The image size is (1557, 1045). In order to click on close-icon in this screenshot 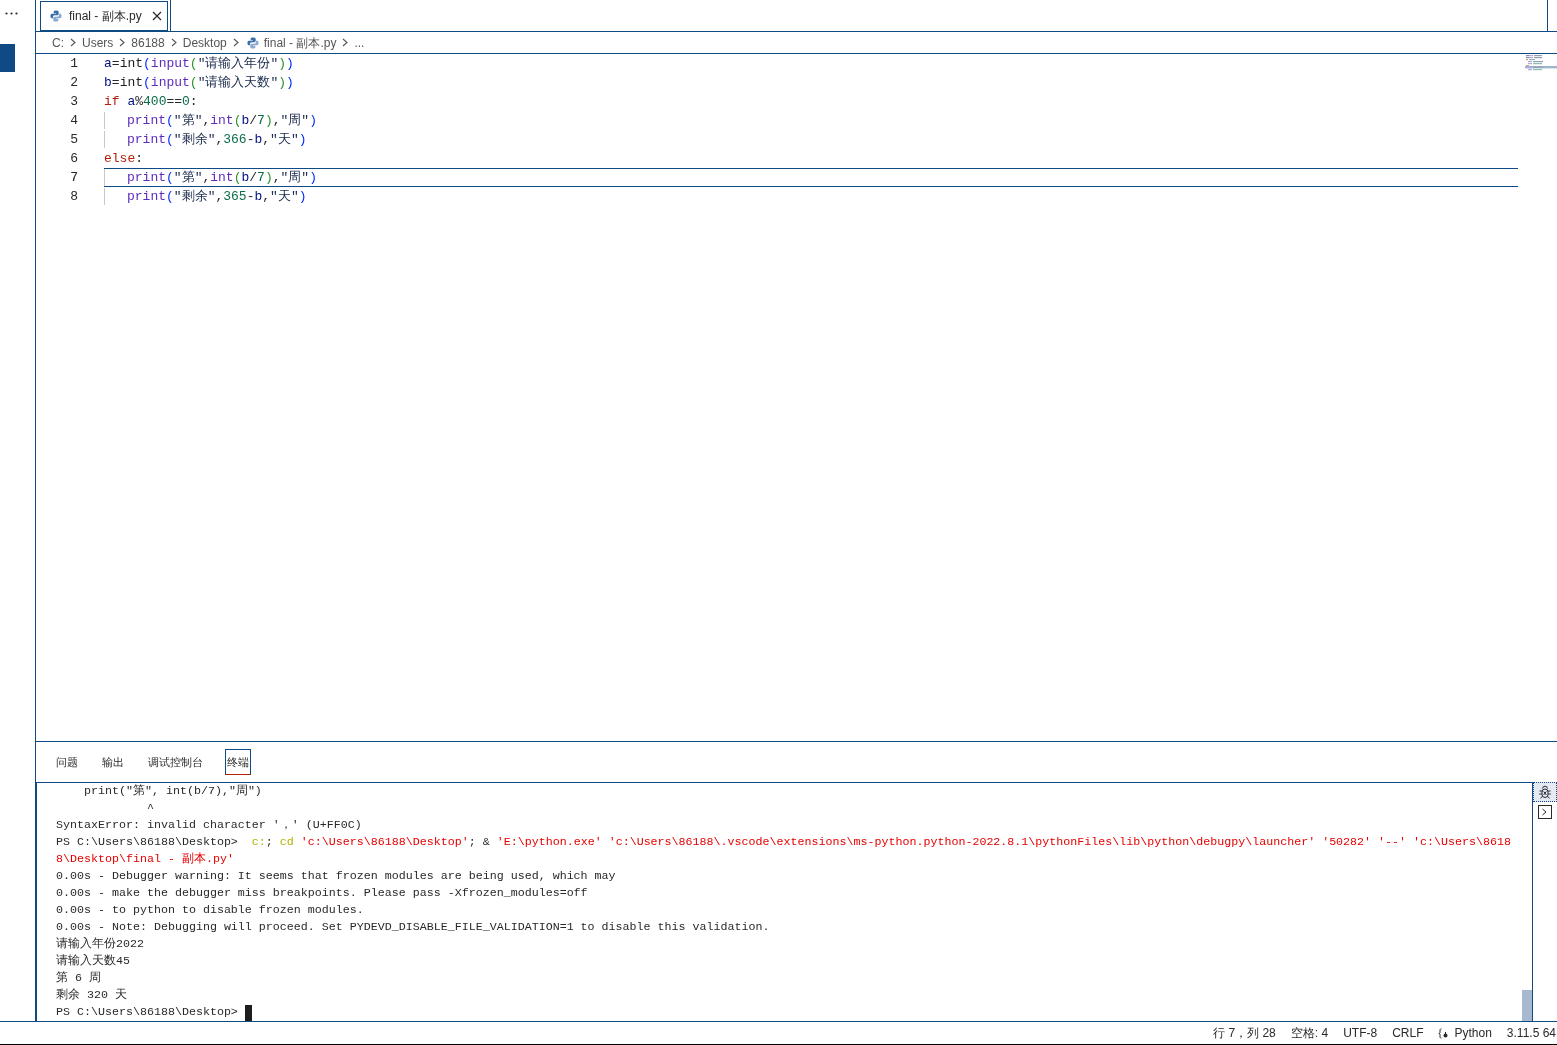, I will do `click(156, 16)`.